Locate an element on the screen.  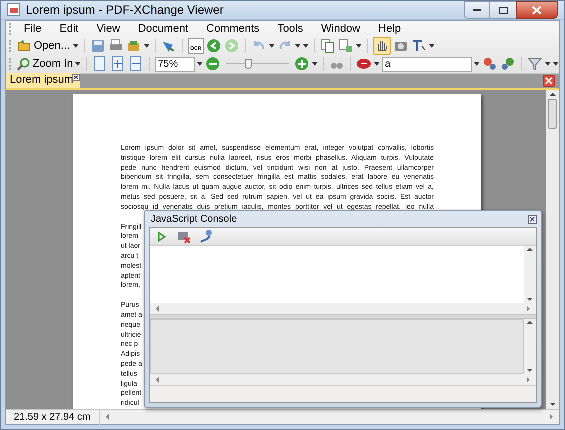
menu-item: Tools is located at coordinates (290, 29).